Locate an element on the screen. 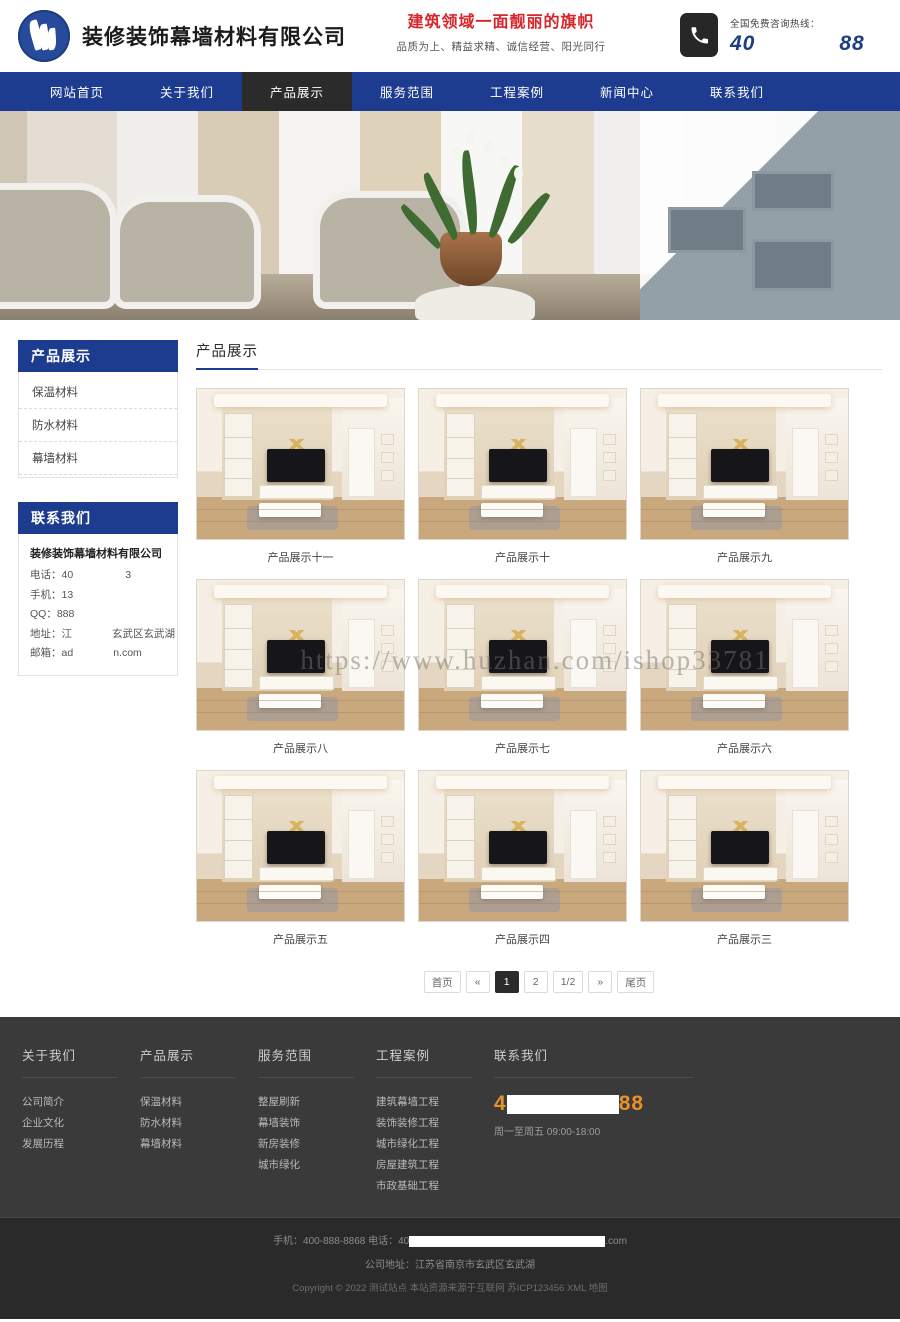 This screenshot has height=1322, width=900. product-caption: 产品展示七 is located at coordinates (522, 749).